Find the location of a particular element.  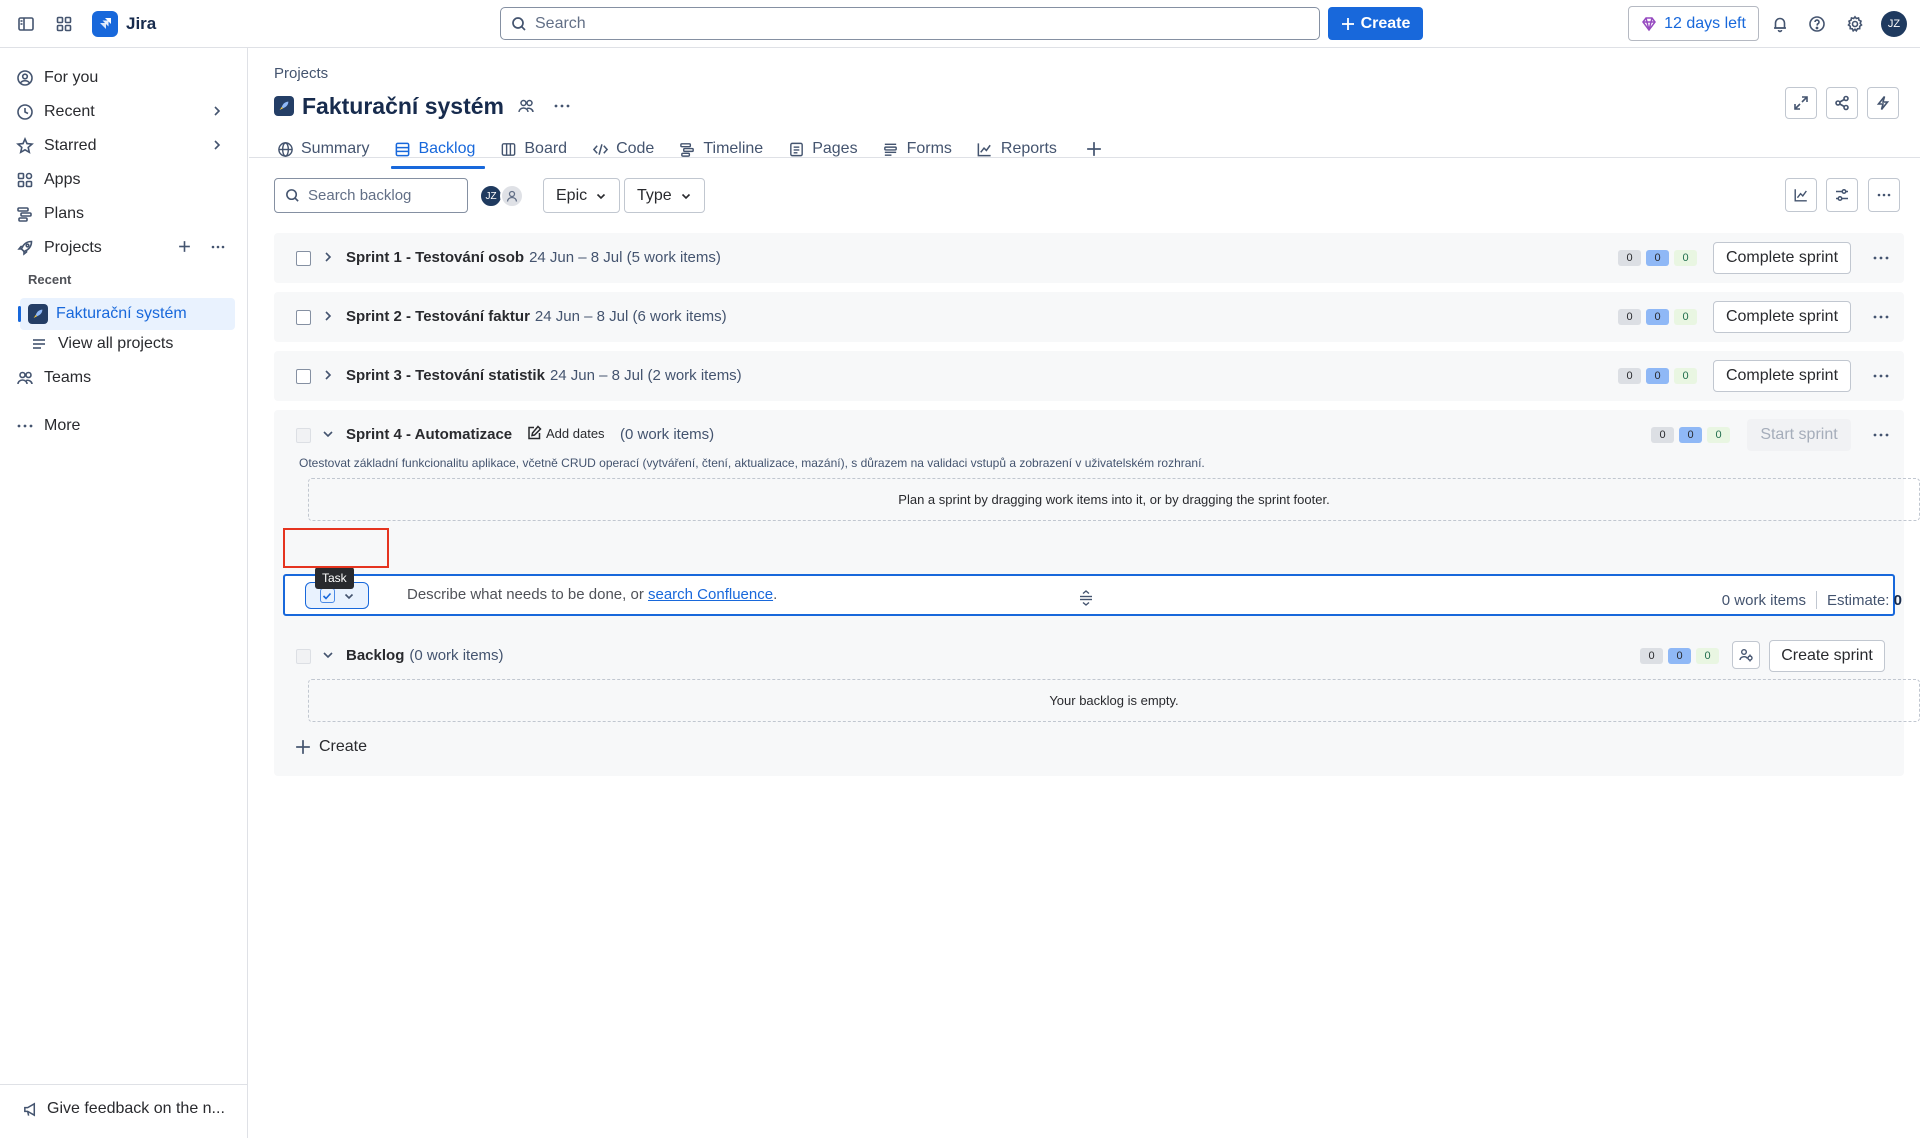

sidebar-item-for-you: For you is located at coordinates (125, 78).